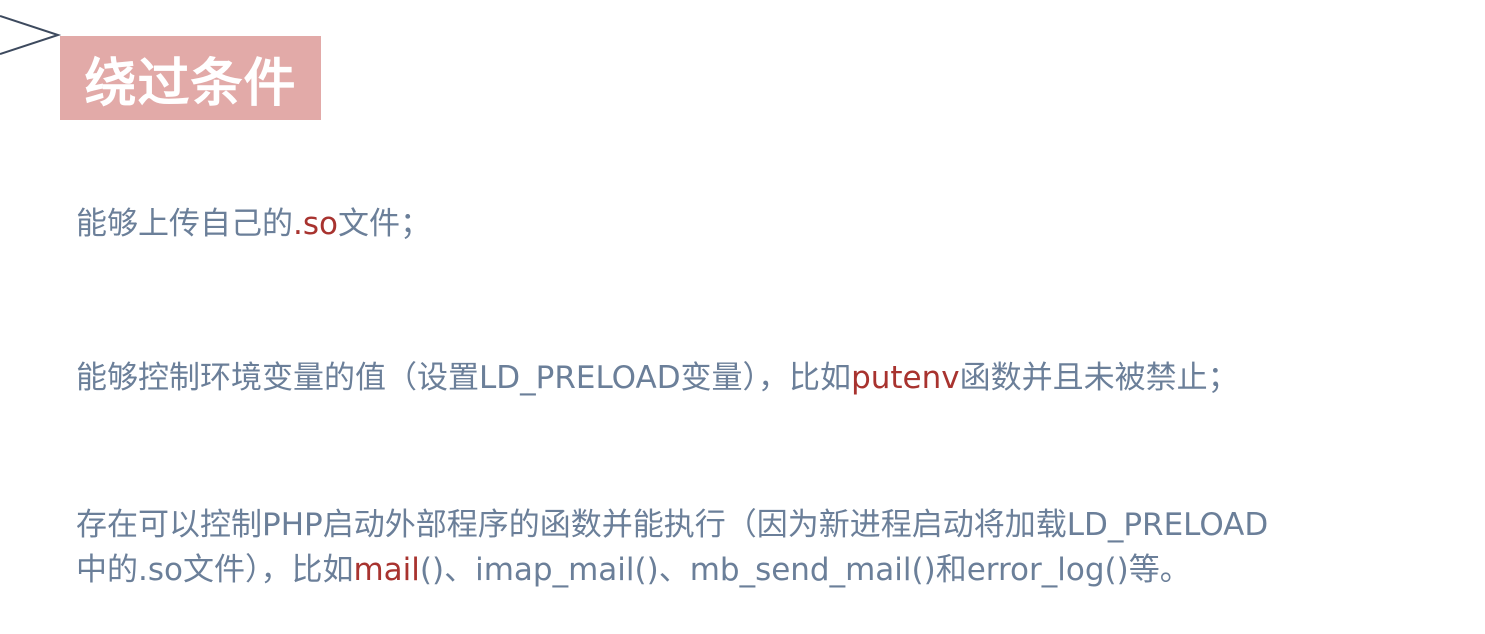 Image resolution: width=1485 pixels, height=634 pixels. What do you see at coordinates (384, 224) in the screenshot?
I see `condition-1-text-b: 文件；` at bounding box center [384, 224].